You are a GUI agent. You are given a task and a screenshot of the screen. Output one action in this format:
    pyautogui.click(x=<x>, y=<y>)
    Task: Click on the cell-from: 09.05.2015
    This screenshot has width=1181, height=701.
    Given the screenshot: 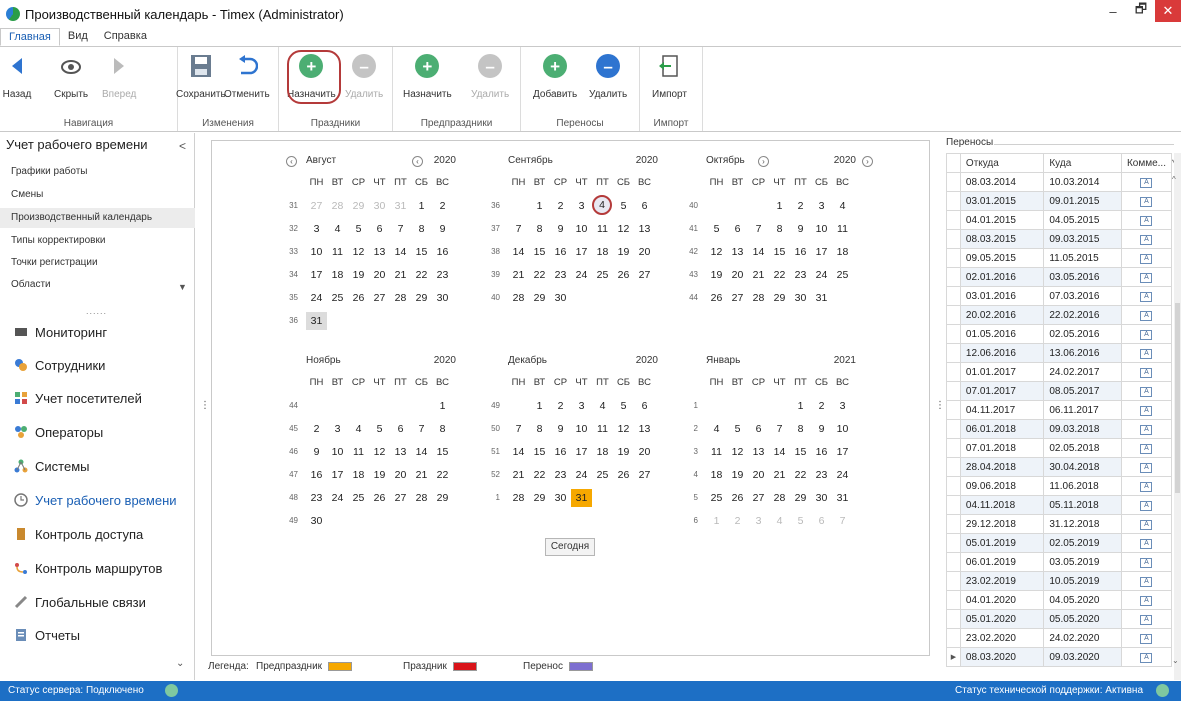 What is the action you would take?
    pyautogui.click(x=1002, y=258)
    